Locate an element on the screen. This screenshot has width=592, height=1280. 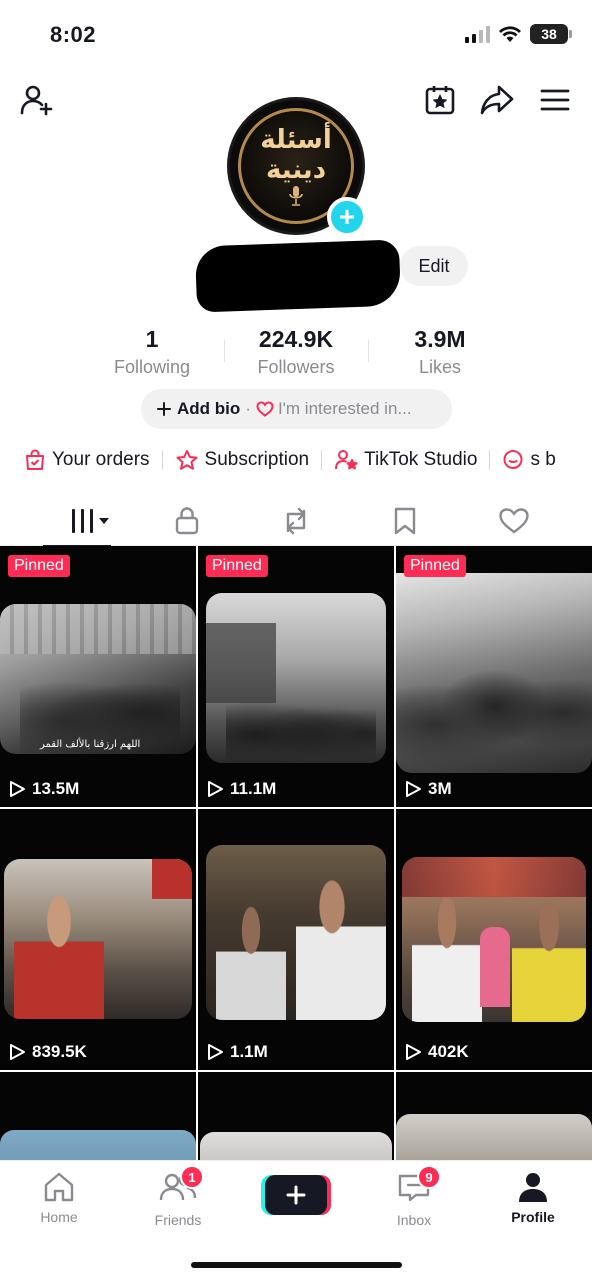
profile-tabs is located at coordinates (296, 521).